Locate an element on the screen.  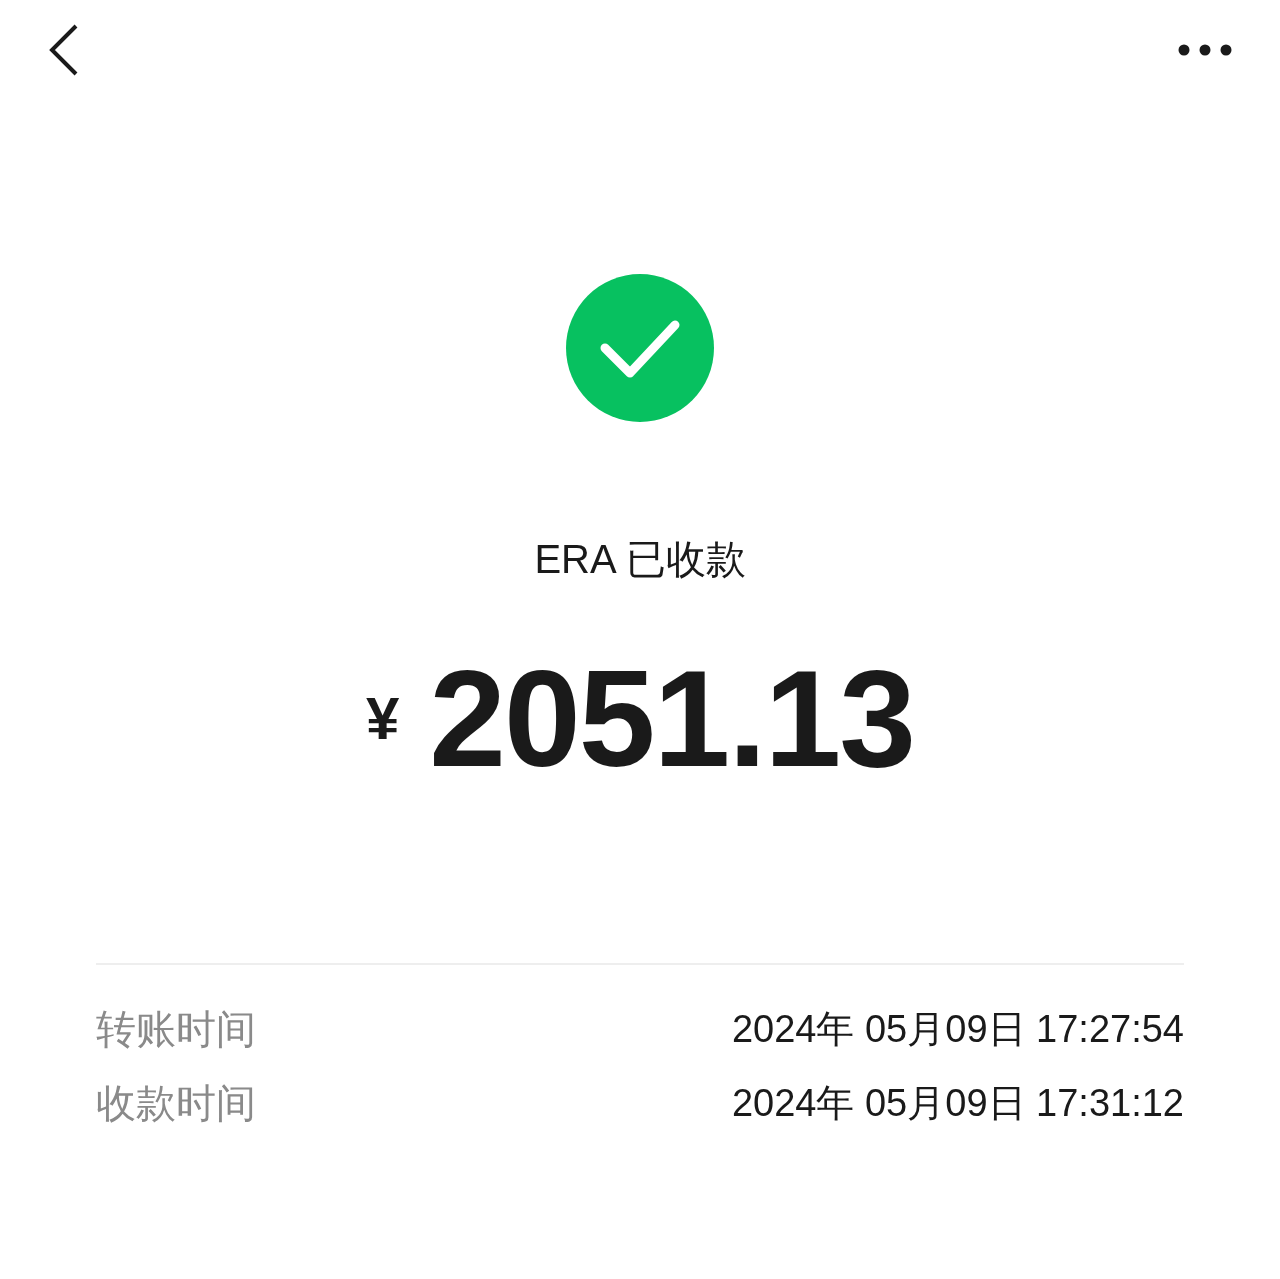
detail-label: 收款时间 is located at coordinates (176, 1103).